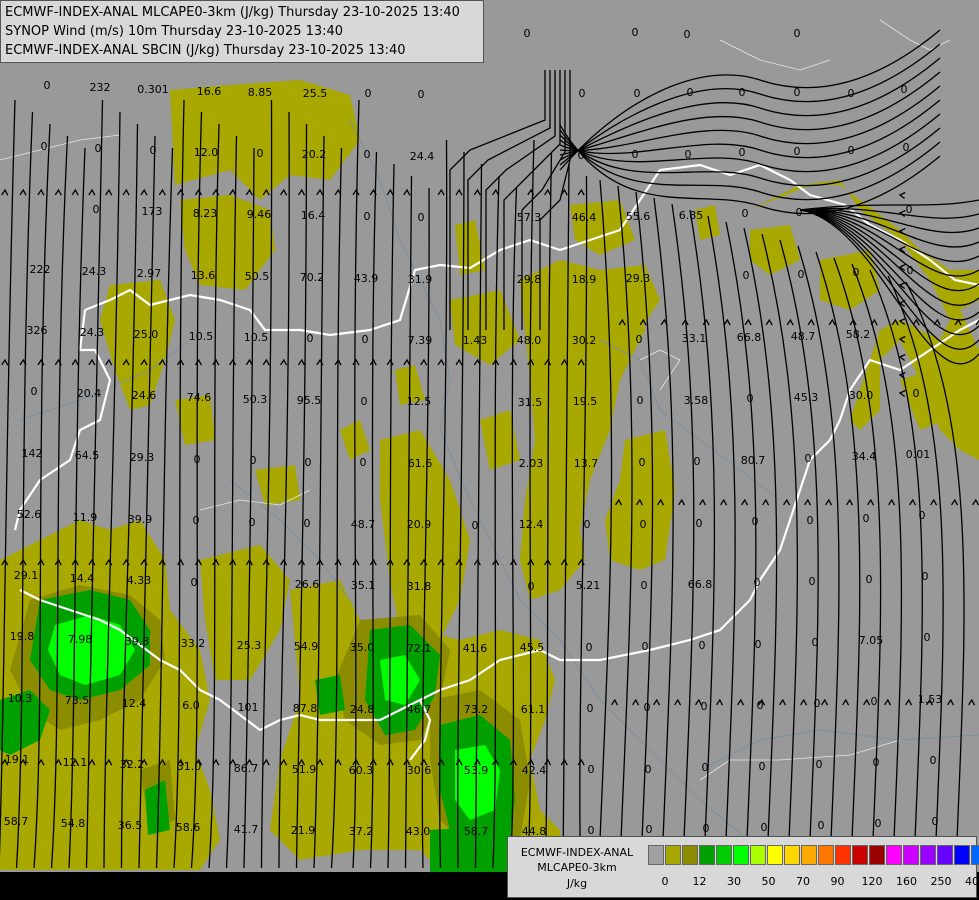  What do you see at coordinates (80, 639) in the screenshot?
I see `field-value: 7.98` at bounding box center [80, 639].